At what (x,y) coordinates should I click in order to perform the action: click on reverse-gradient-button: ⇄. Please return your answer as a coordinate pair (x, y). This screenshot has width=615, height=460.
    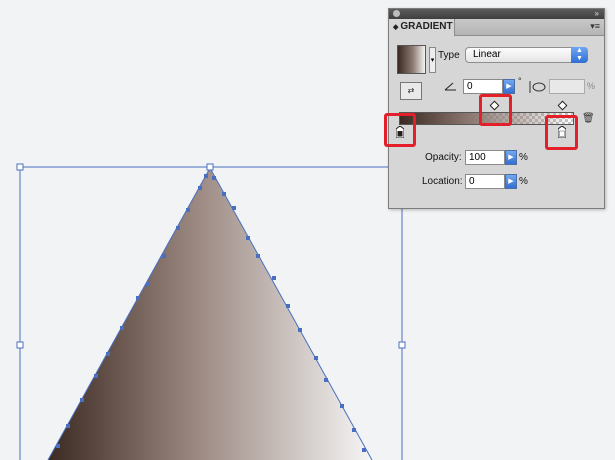
    Looking at the image, I should click on (411, 91).